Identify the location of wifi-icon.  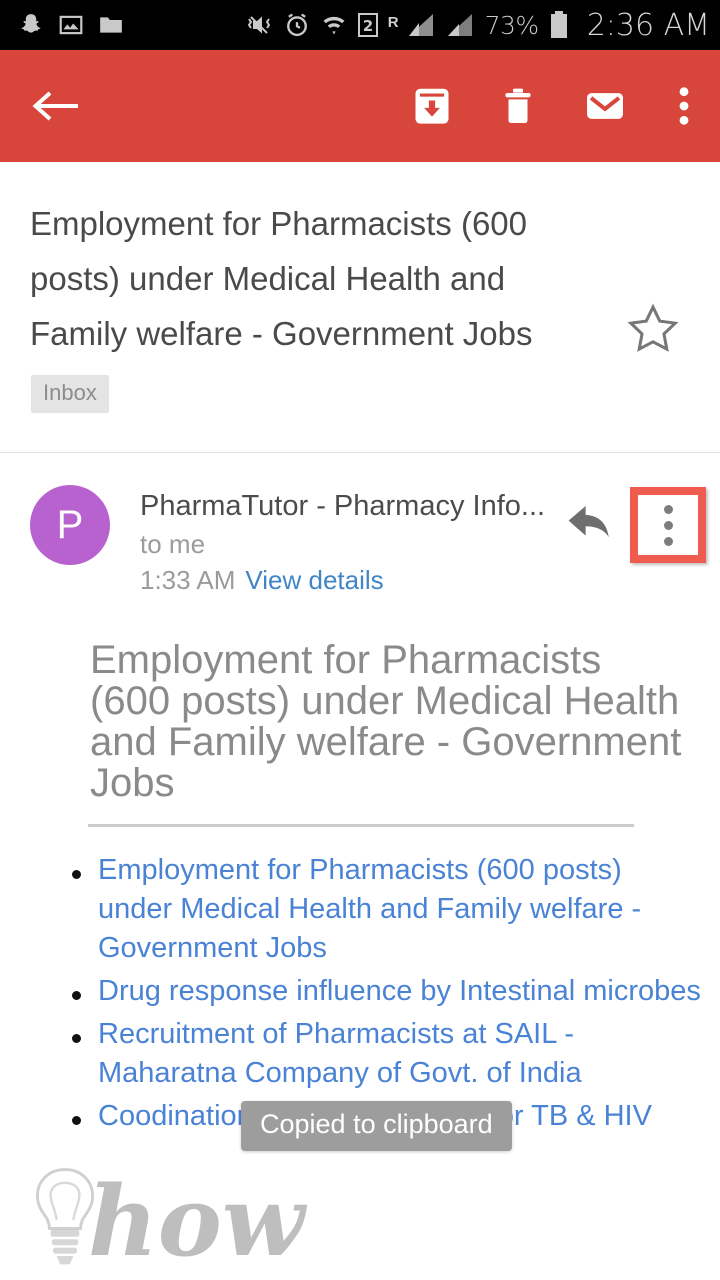
(334, 25).